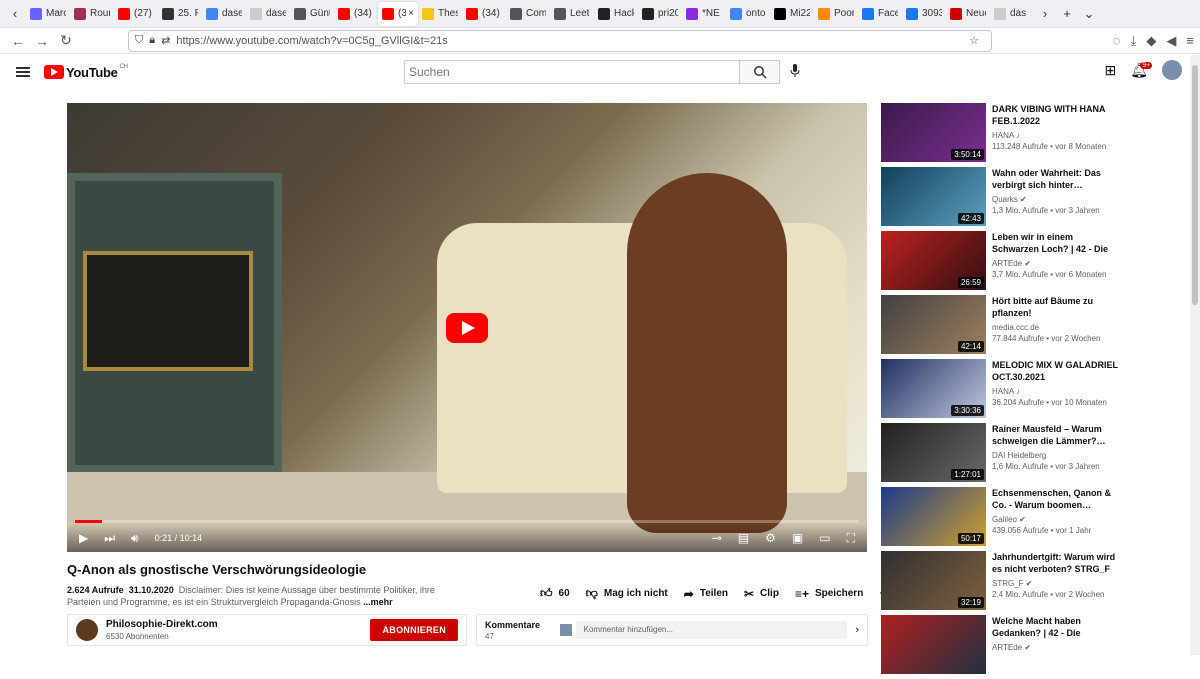 The image size is (1200, 679). I want to click on volume-icon: 🔊︎, so click(135, 538).